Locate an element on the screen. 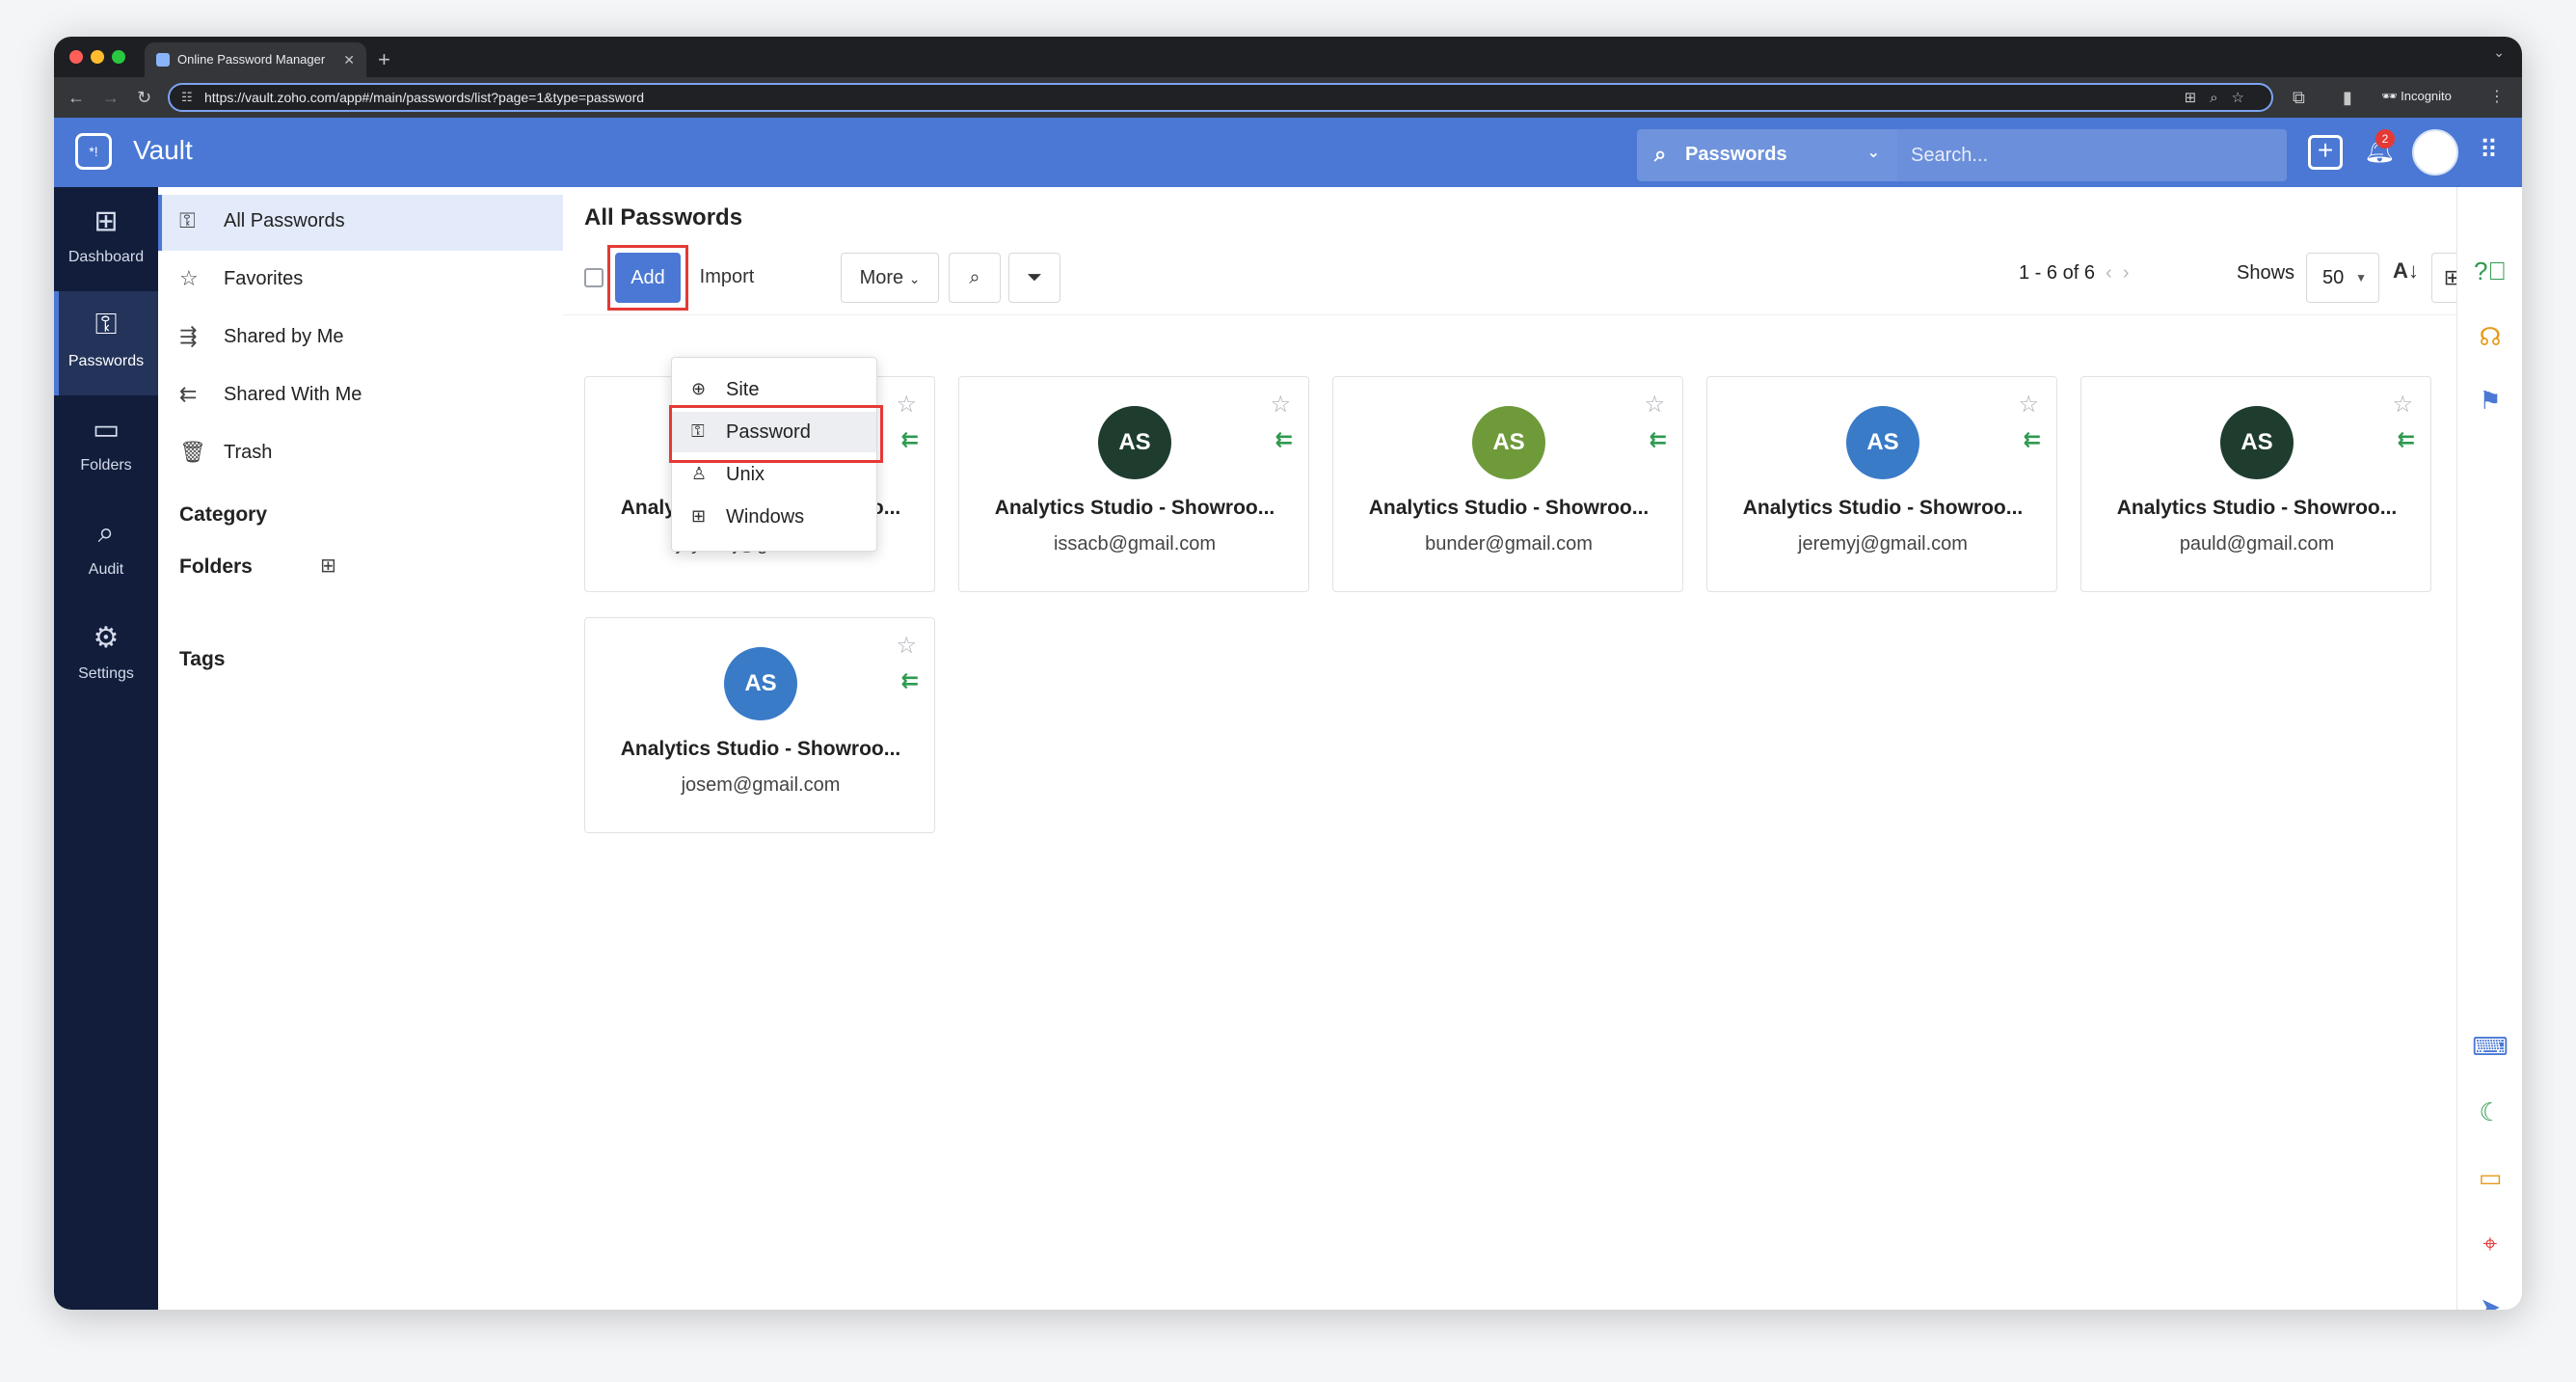 This screenshot has width=2576, height=1382. moon-icon: ☾ is located at coordinates (2490, 1112).